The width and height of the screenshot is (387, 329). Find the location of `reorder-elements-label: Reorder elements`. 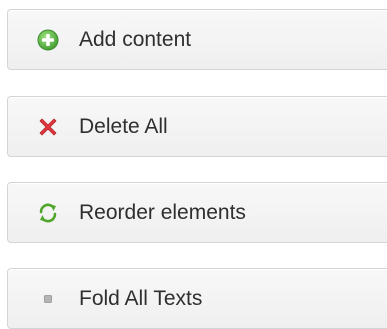

reorder-elements-label: Reorder elements is located at coordinates (162, 212).